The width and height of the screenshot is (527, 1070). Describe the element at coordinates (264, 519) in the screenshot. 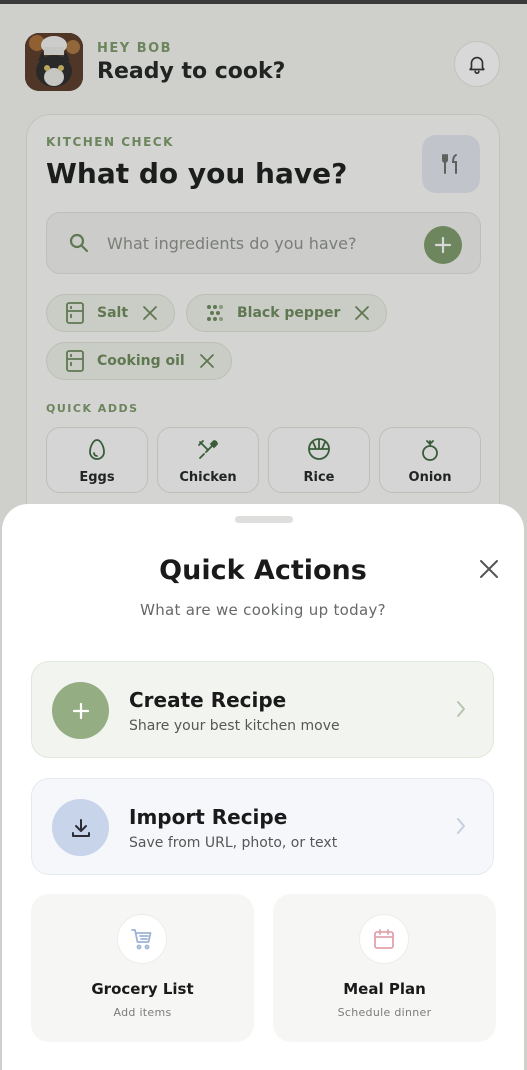

I see `drag-handle` at that location.